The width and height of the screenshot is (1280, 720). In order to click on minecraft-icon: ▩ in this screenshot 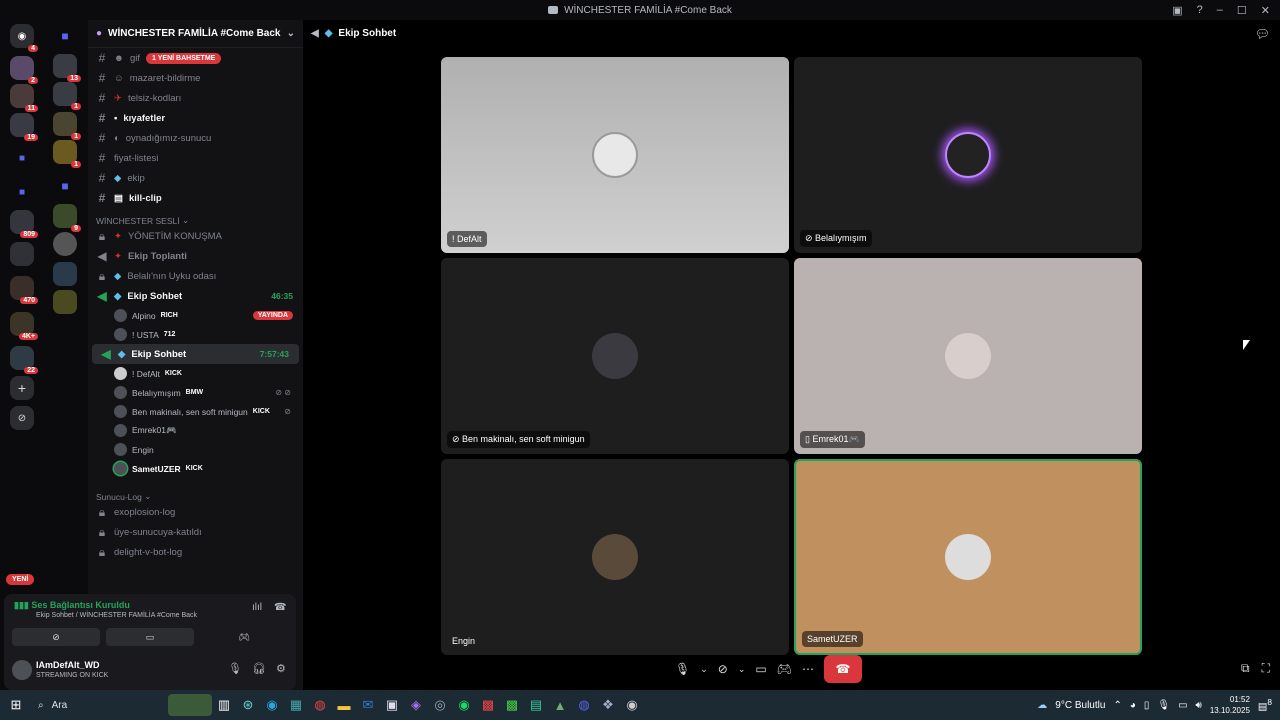, I will do `click(512, 705)`.